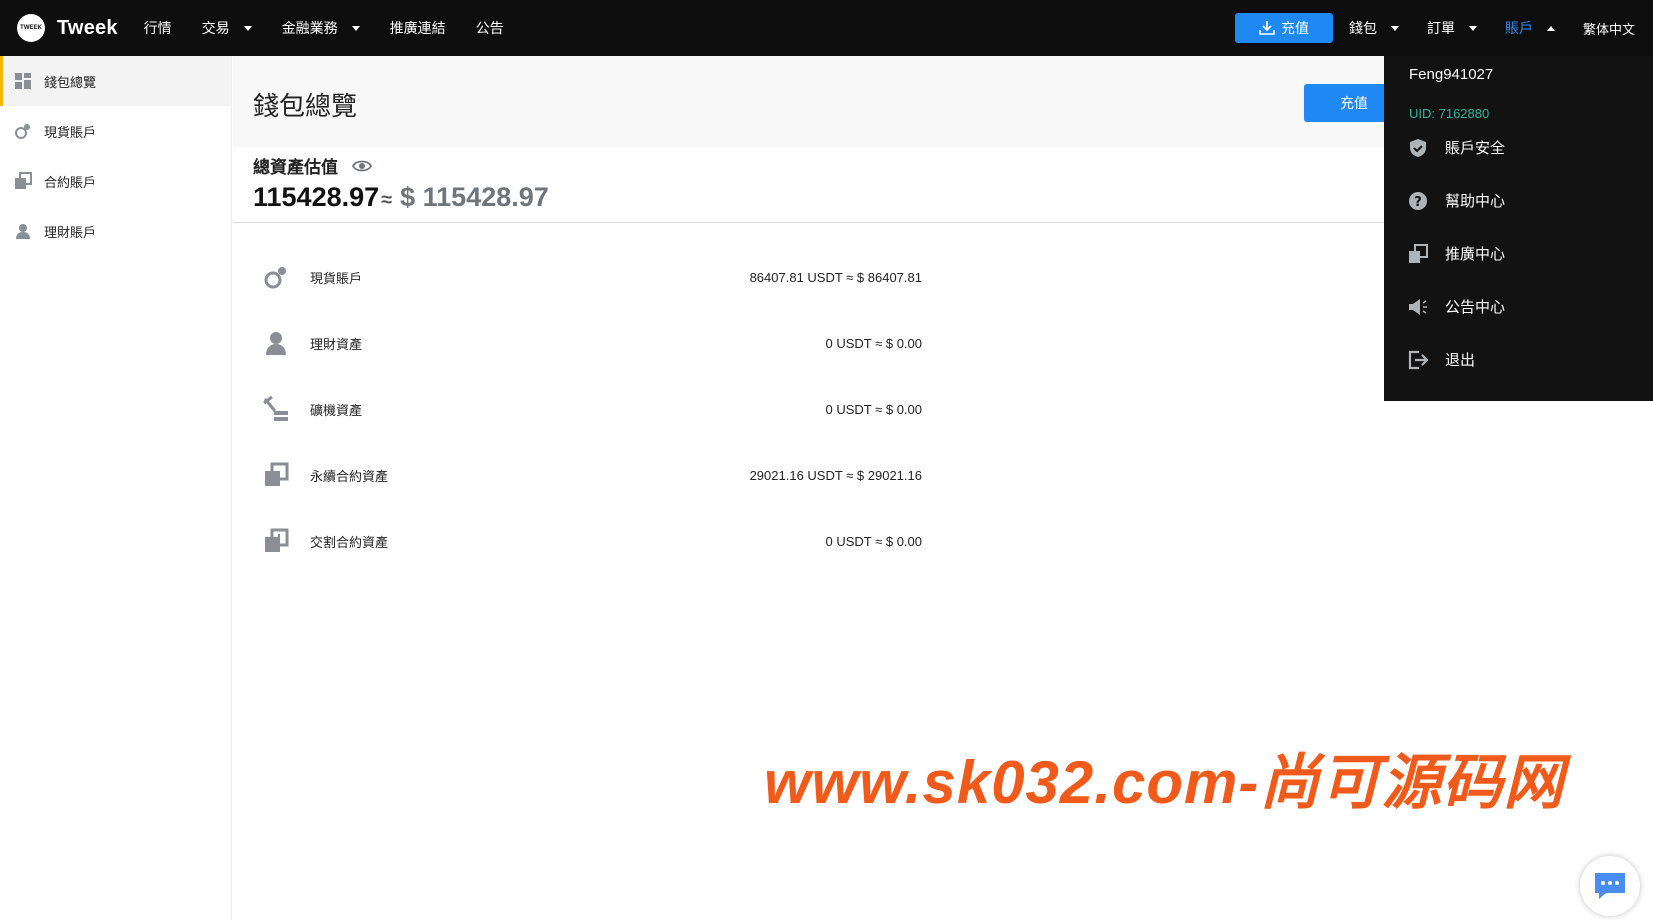  I want to click on menu-item-label: 幫助中心, so click(1475, 201).